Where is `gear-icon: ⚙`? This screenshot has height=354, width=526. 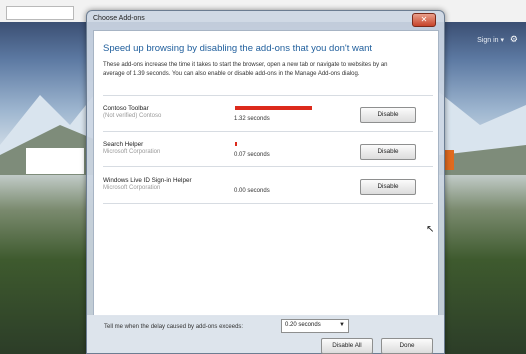
gear-icon: ⚙ is located at coordinates (514, 39).